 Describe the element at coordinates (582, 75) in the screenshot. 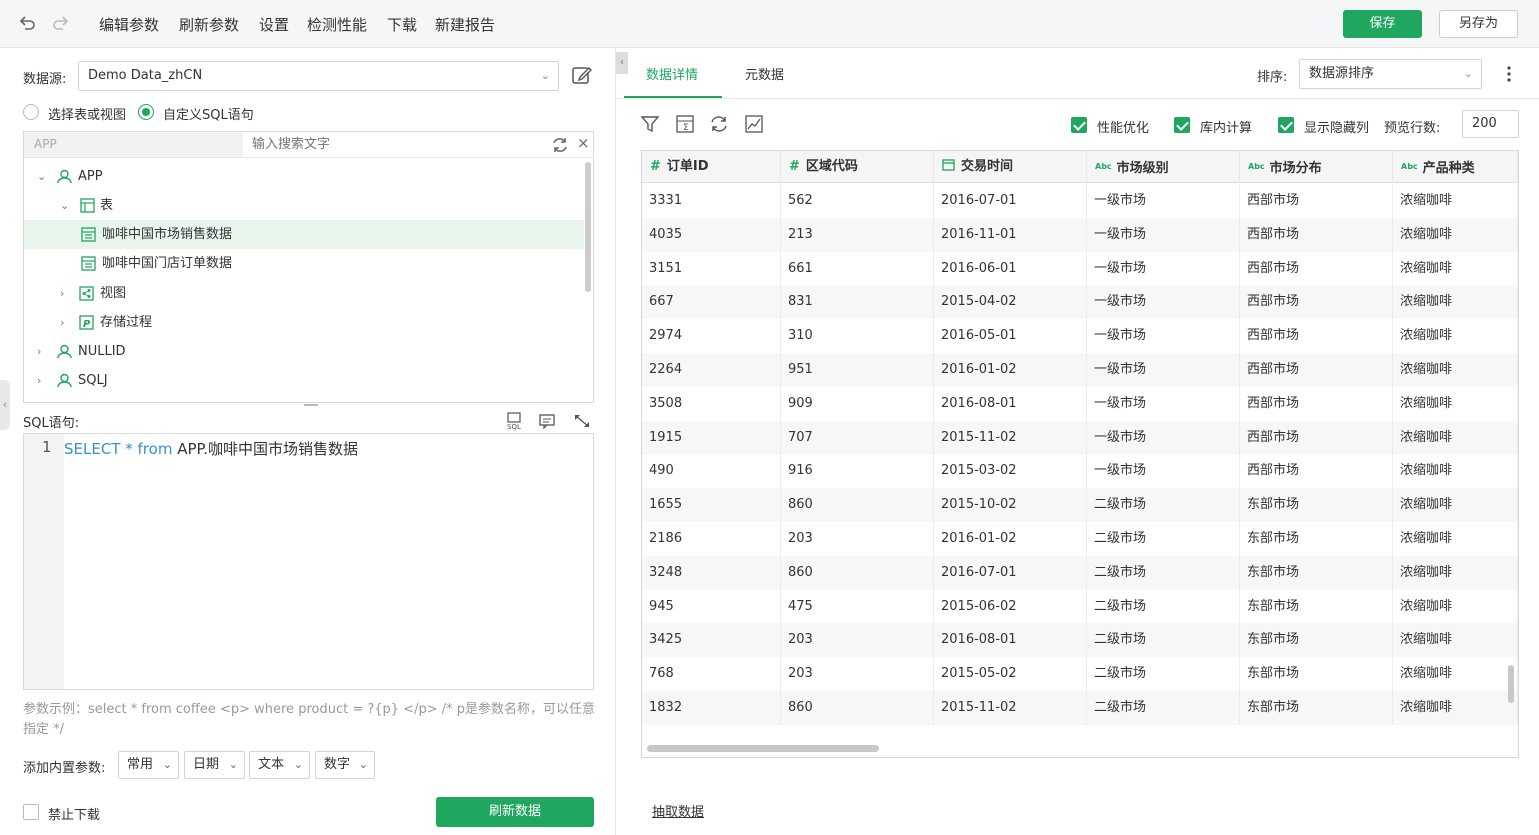

I see `edit-datasource-icon` at that location.